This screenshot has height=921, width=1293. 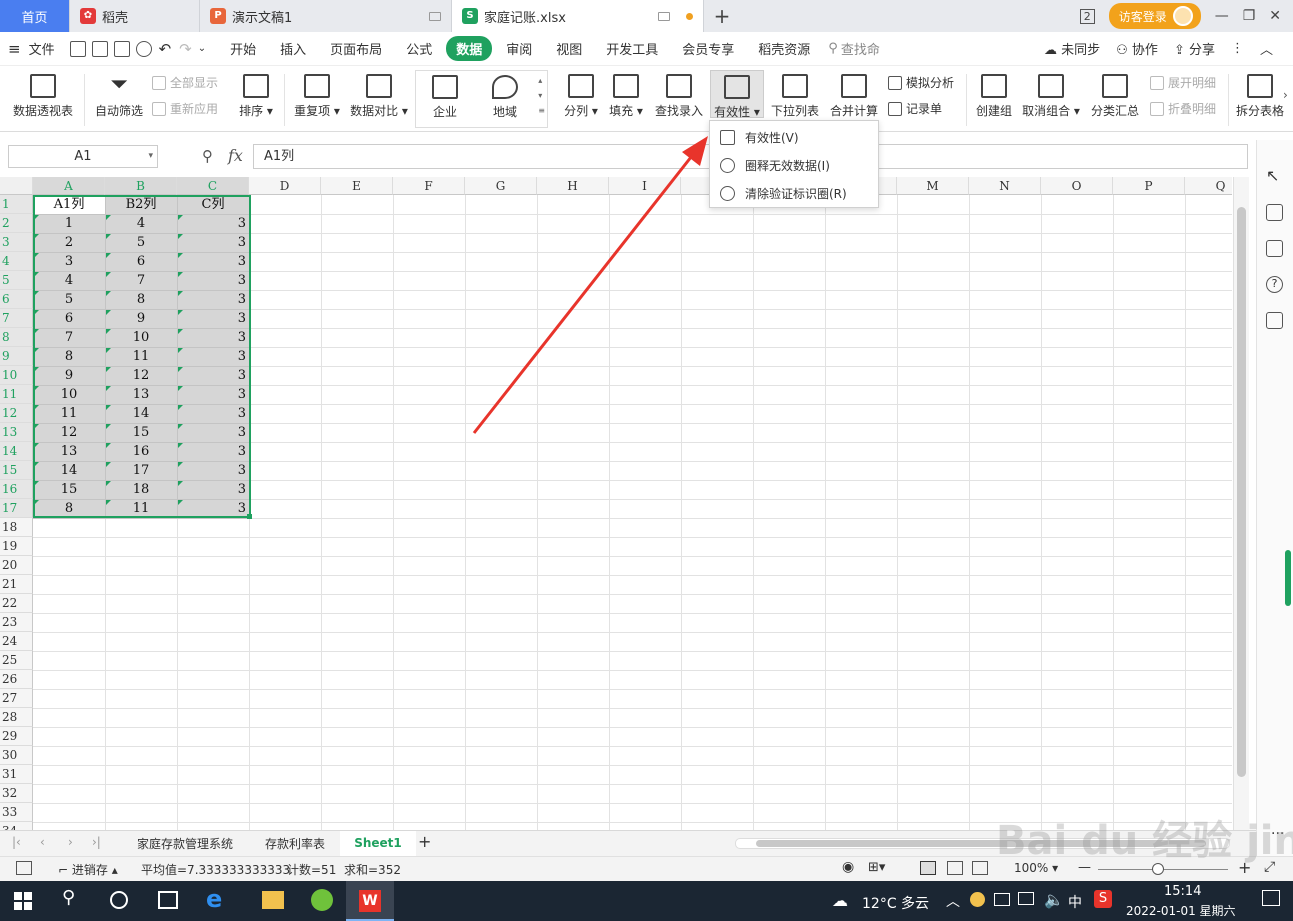 What do you see at coordinates (915, 108) in the screenshot?
I see `record-form-button: 记录单` at bounding box center [915, 108].